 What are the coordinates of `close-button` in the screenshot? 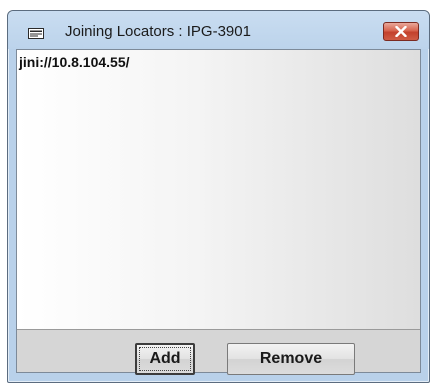 It's located at (401, 31).